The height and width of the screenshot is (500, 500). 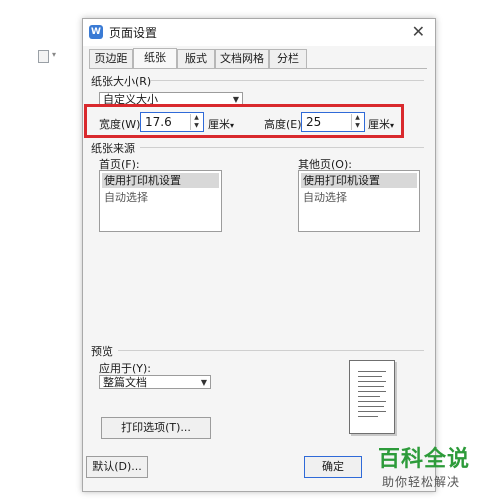 I want to click on document-icon, so click(x=43, y=56).